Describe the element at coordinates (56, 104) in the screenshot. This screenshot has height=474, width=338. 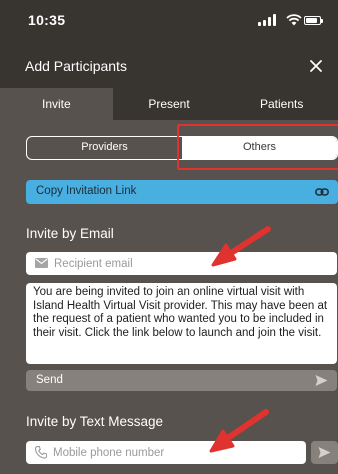
I see `tab-invite: Invite` at that location.